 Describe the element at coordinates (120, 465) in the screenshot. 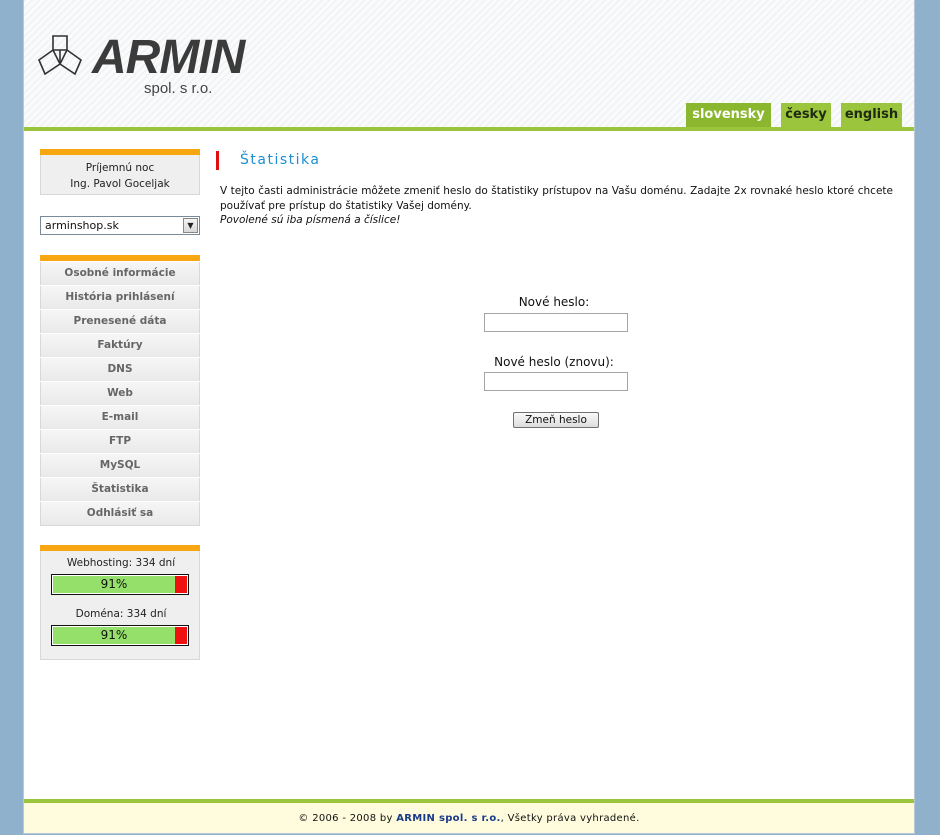

I see `sidebar-item-mysql: MySQL` at that location.